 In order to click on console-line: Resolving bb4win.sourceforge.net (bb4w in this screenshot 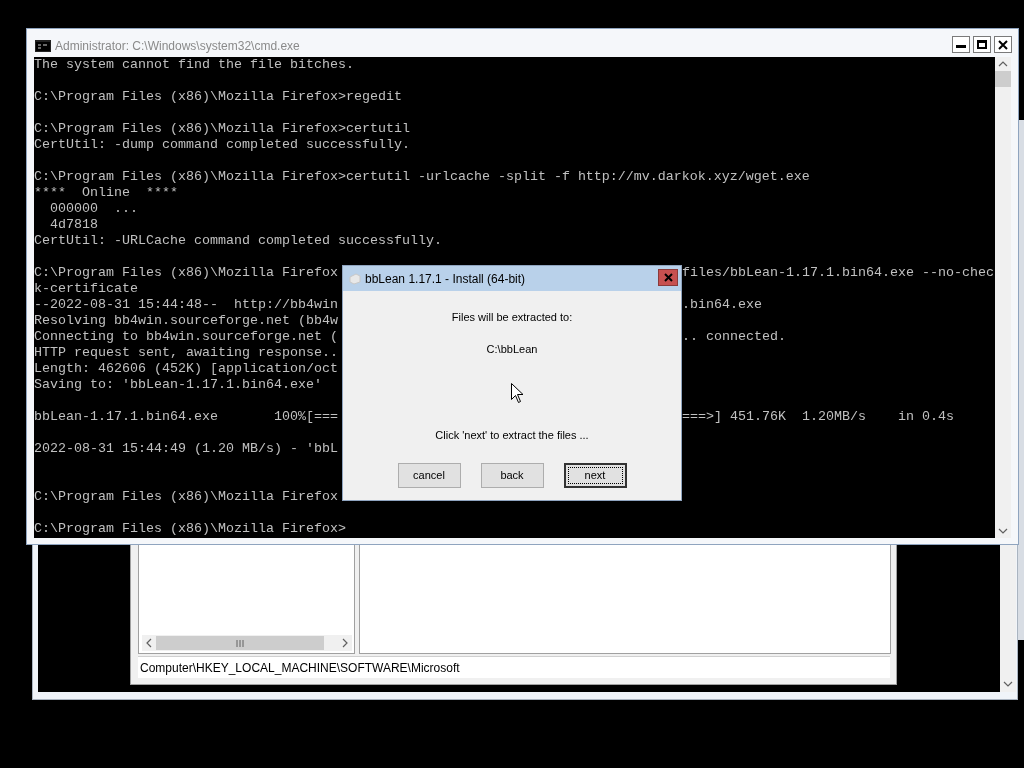, I will do `click(186, 320)`.